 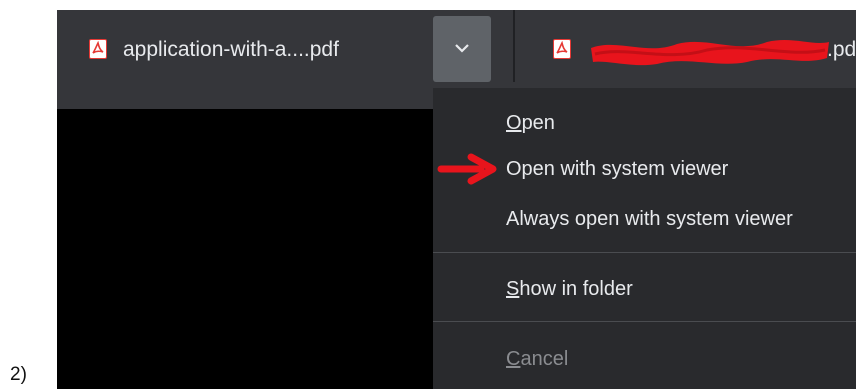 What do you see at coordinates (617, 169) in the screenshot?
I see `menu-item-open-with-system-viewer: Open with system viewer` at bounding box center [617, 169].